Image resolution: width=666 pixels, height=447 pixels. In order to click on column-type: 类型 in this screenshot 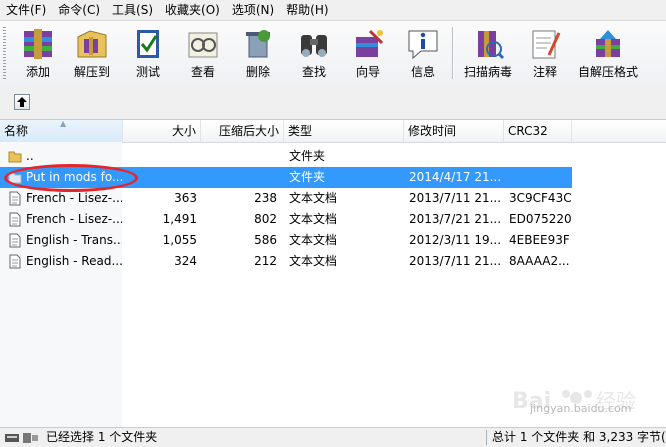, I will do `click(344, 131)`.